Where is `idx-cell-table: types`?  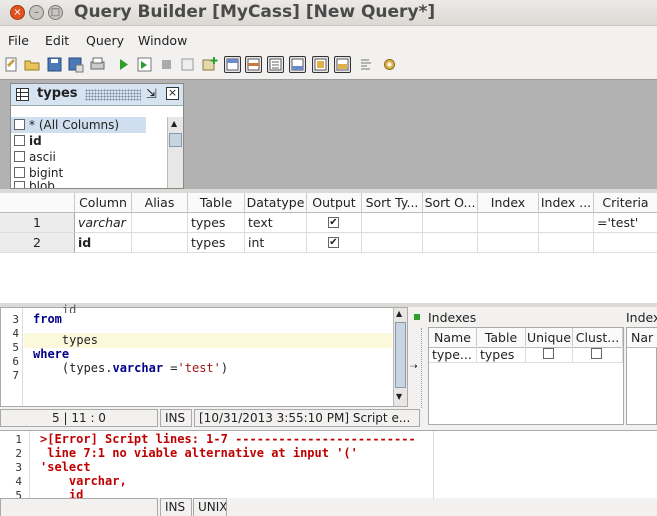
idx-cell-table: types is located at coordinates (501, 354).